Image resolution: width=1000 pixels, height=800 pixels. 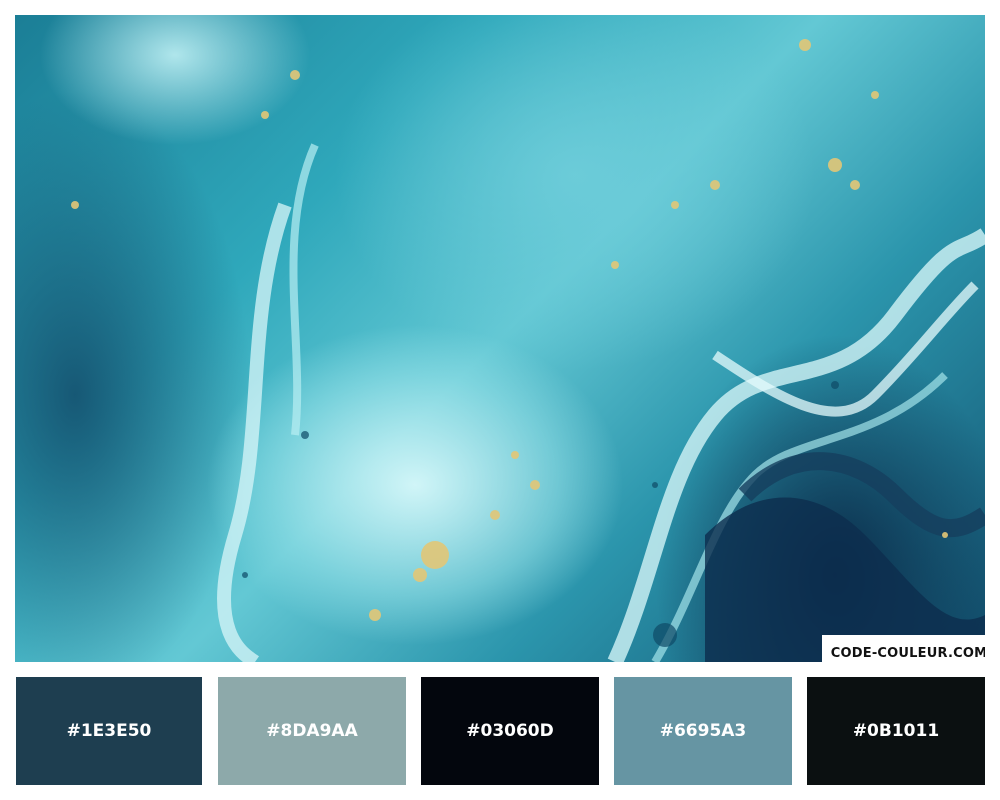 I want to click on swatch-3-hex: #03060D, so click(x=510, y=731).